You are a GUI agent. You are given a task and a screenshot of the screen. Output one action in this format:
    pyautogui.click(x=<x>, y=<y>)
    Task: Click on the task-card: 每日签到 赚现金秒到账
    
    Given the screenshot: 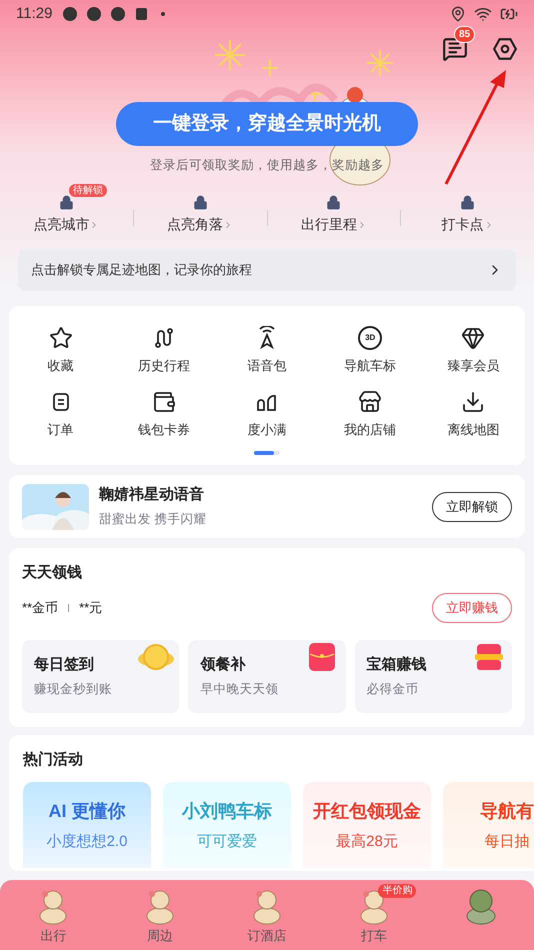 What is the action you would take?
    pyautogui.click(x=101, y=676)
    